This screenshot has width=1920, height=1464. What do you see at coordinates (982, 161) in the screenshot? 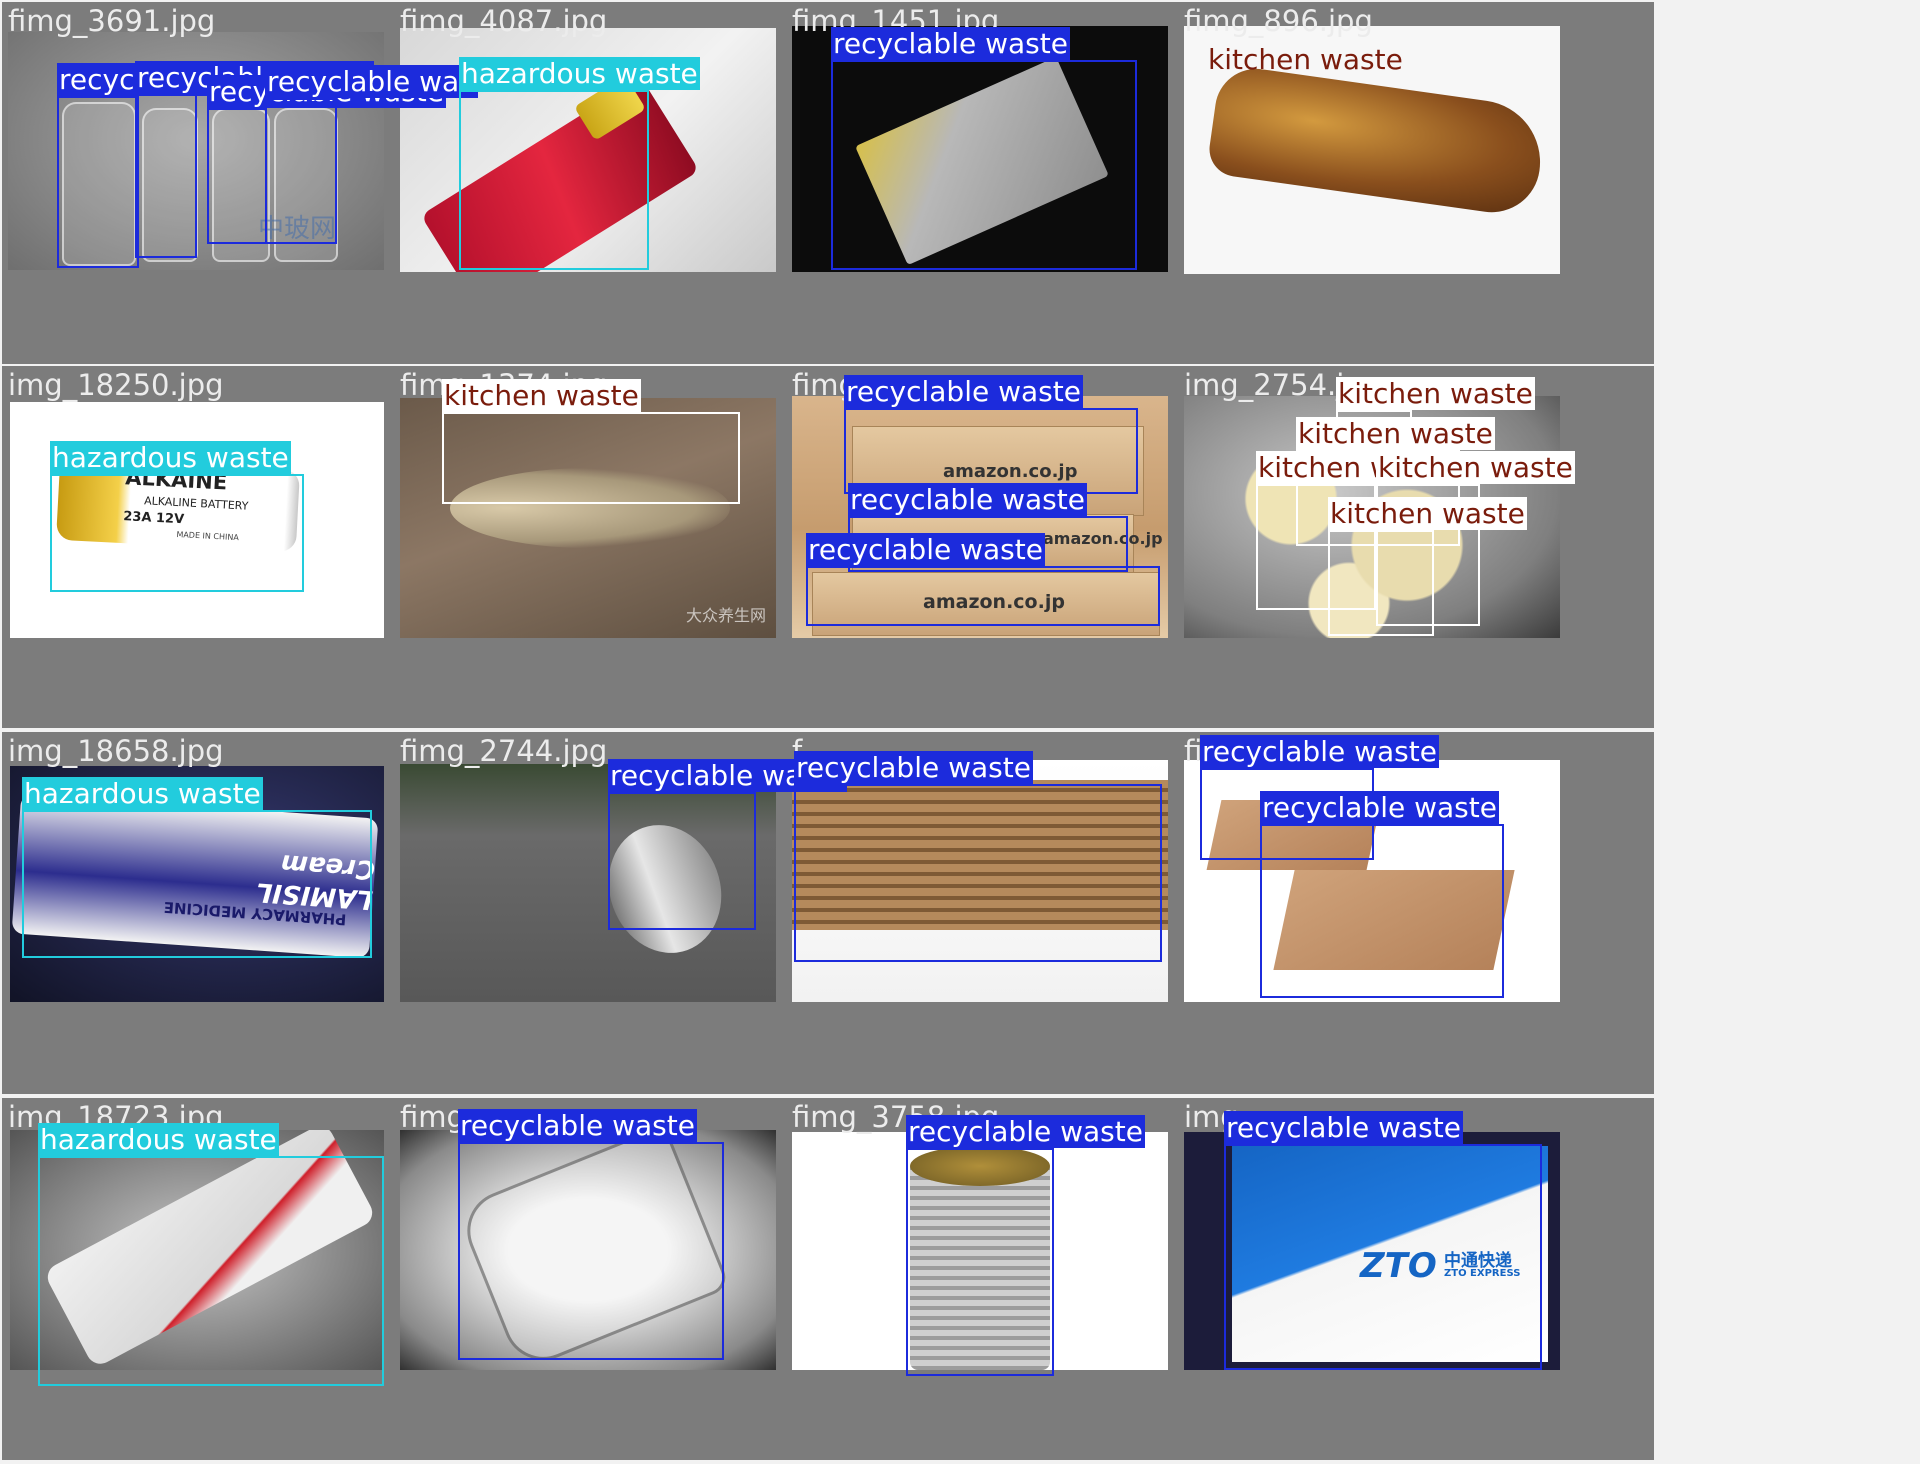
I see `lithium-battery` at bounding box center [982, 161].